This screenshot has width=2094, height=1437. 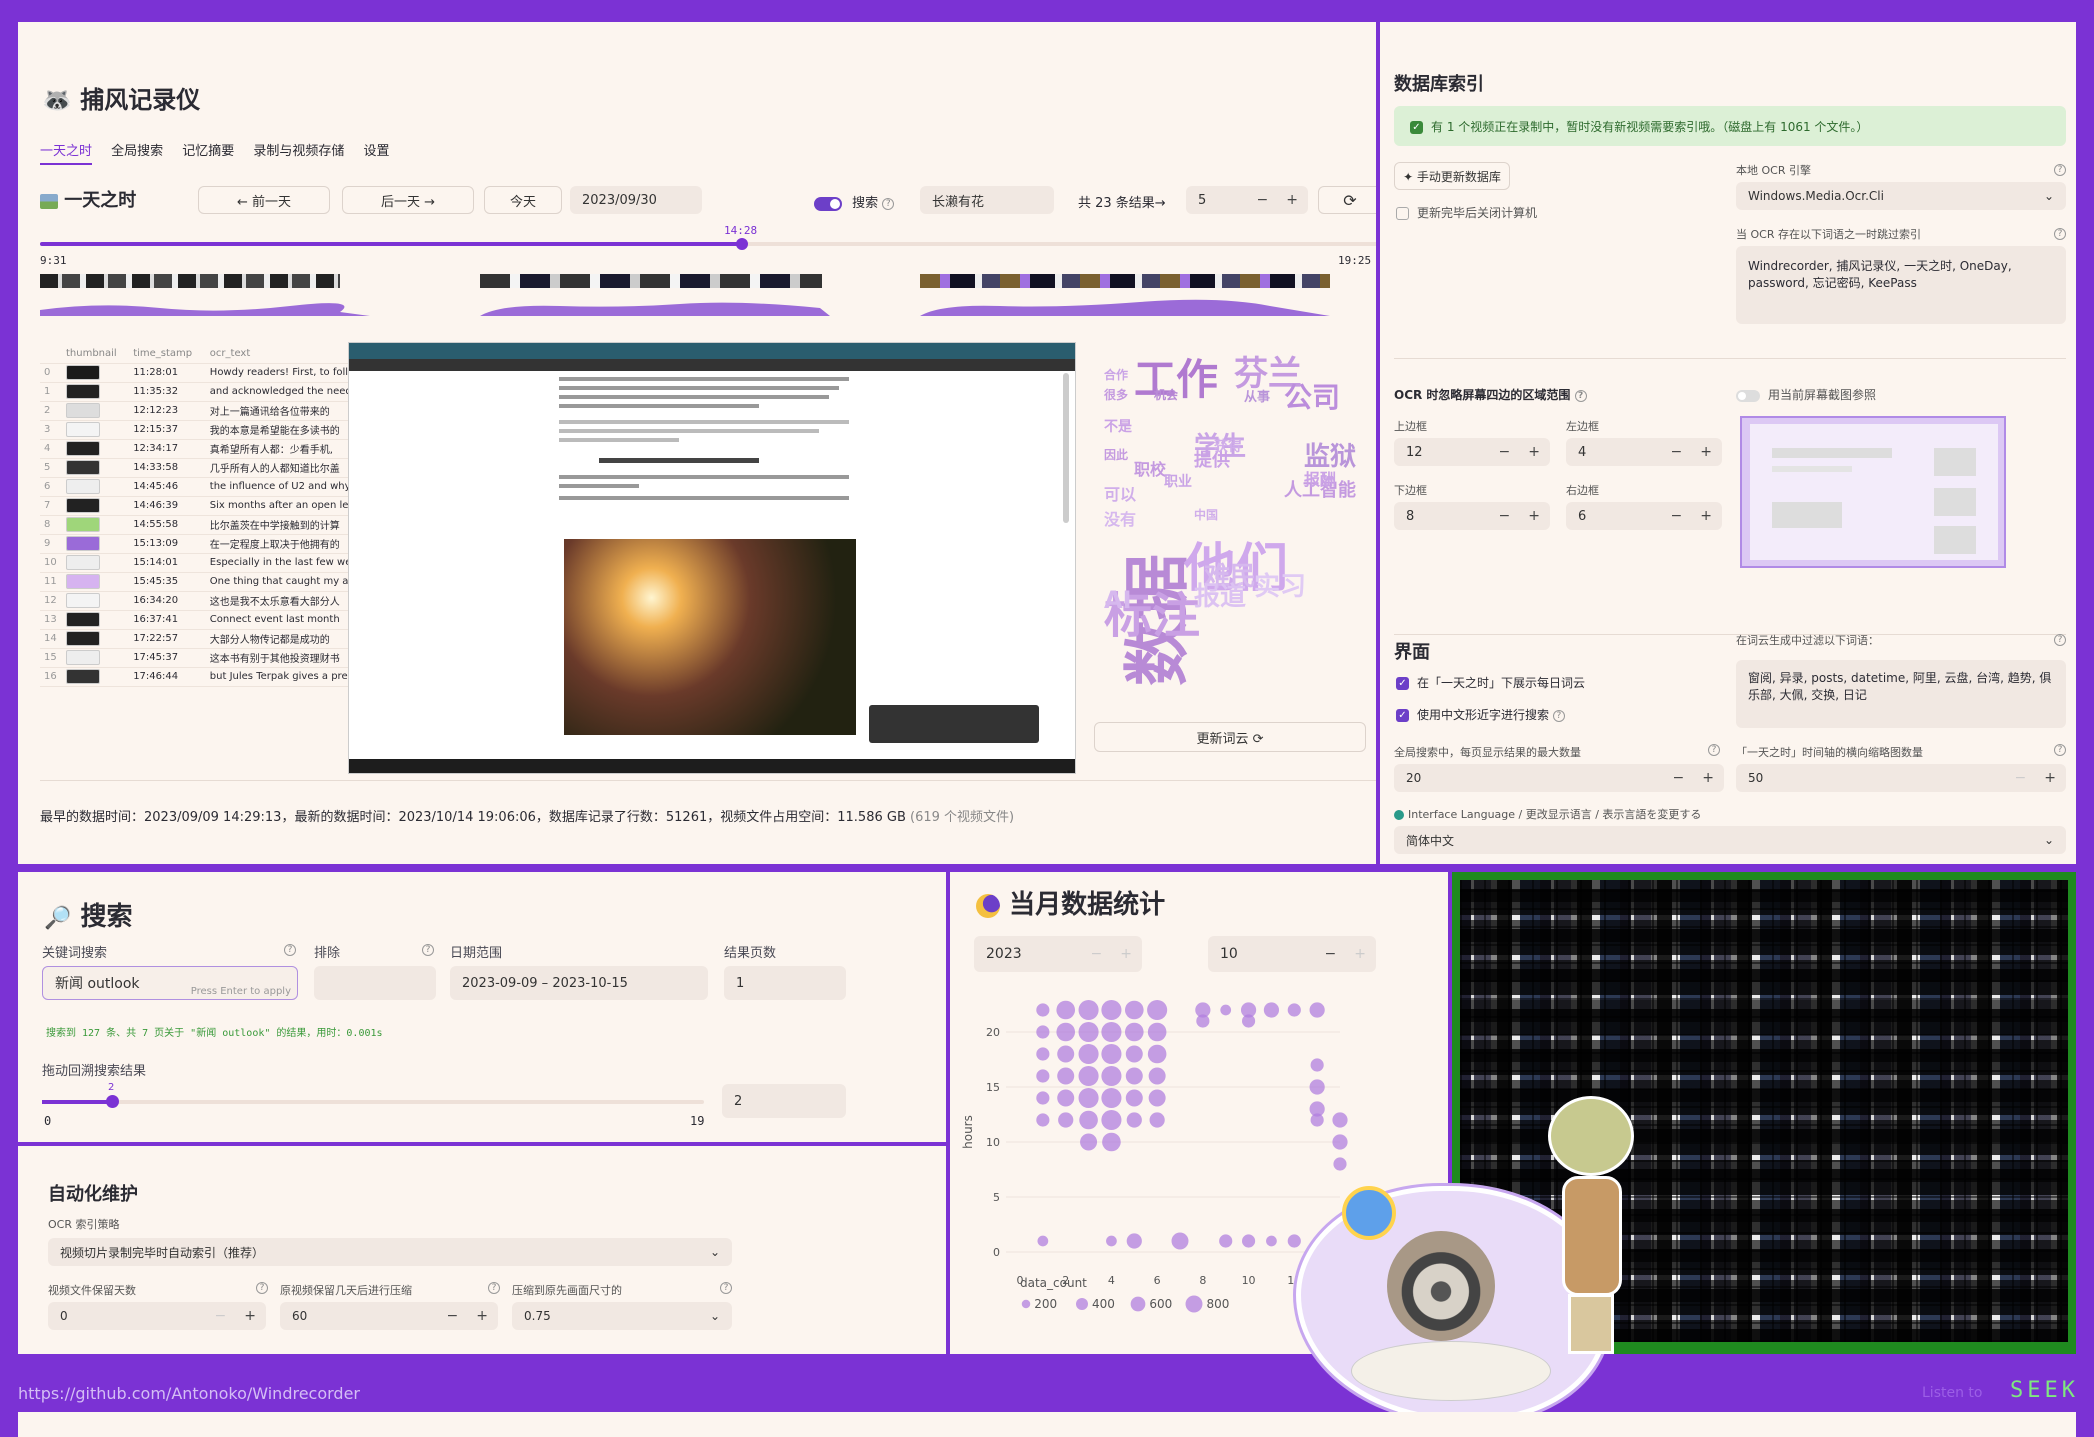 What do you see at coordinates (195, 525) in the screenshot?
I see `table-row: 8 14:55:58 比尔盖茨在中学接触到的计算` at bounding box center [195, 525].